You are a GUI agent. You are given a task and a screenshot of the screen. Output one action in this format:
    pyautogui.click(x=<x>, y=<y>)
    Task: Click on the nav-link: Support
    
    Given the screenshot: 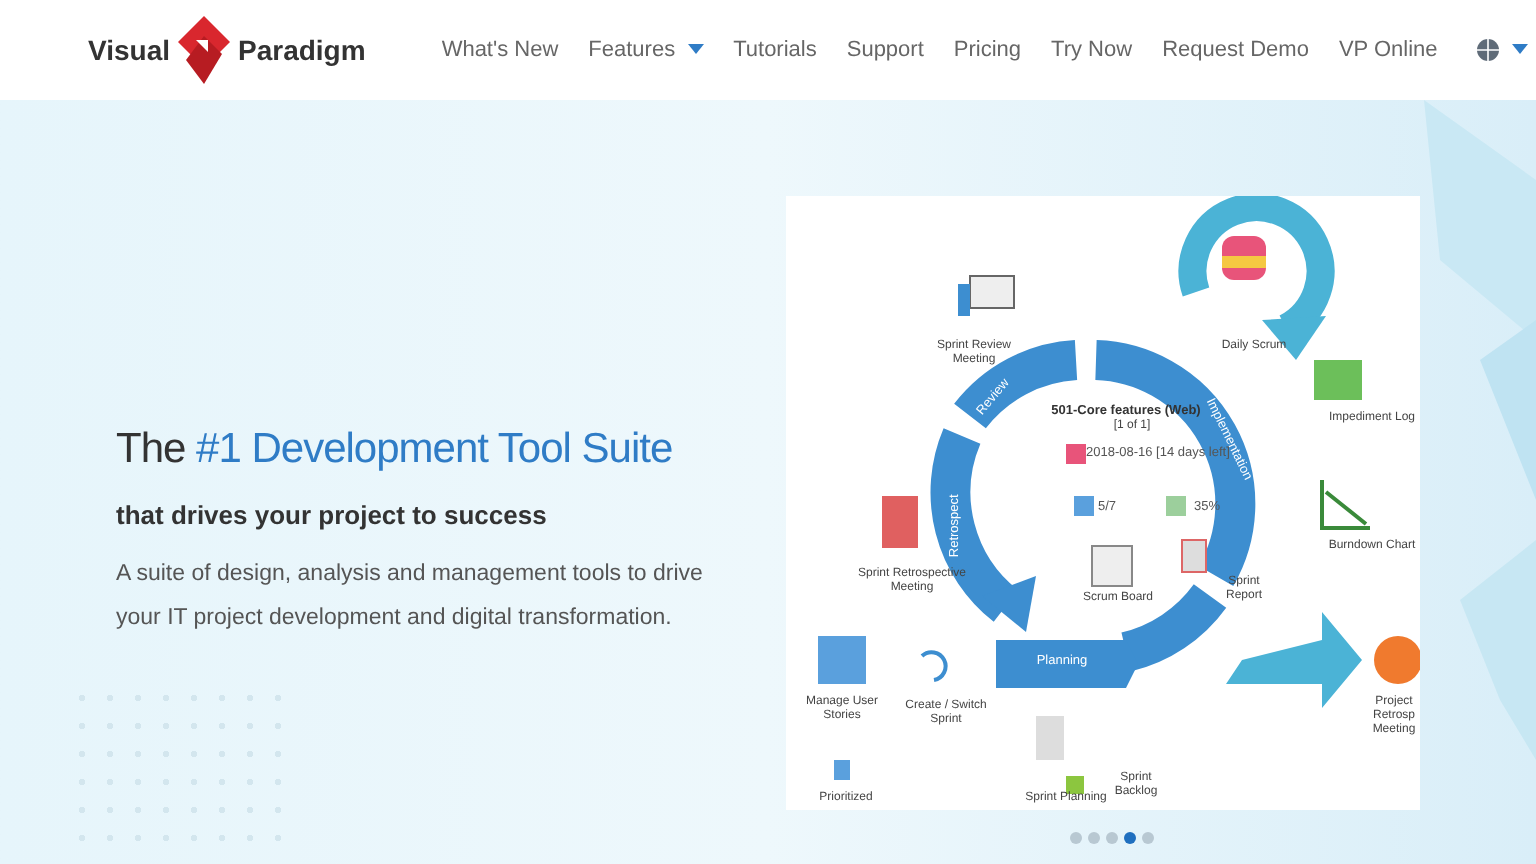 What is the action you would take?
    pyautogui.click(x=885, y=50)
    